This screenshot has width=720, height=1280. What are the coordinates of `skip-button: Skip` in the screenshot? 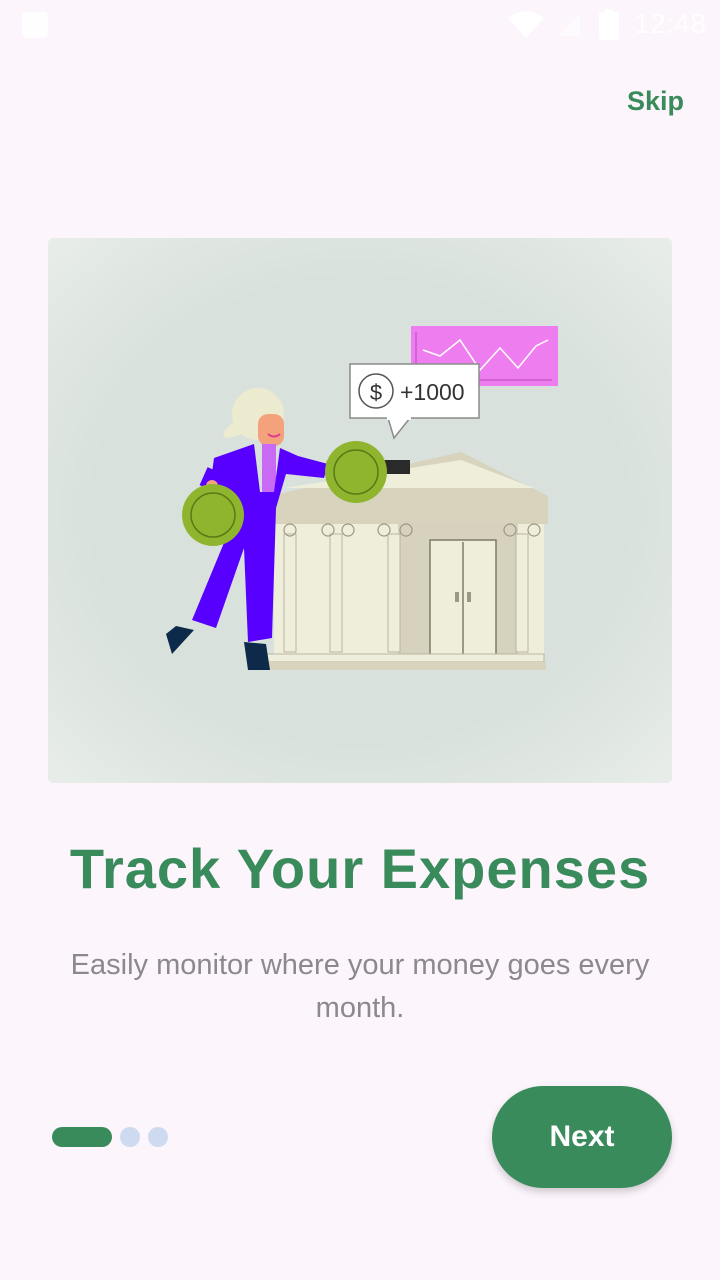 It's located at (655, 101).